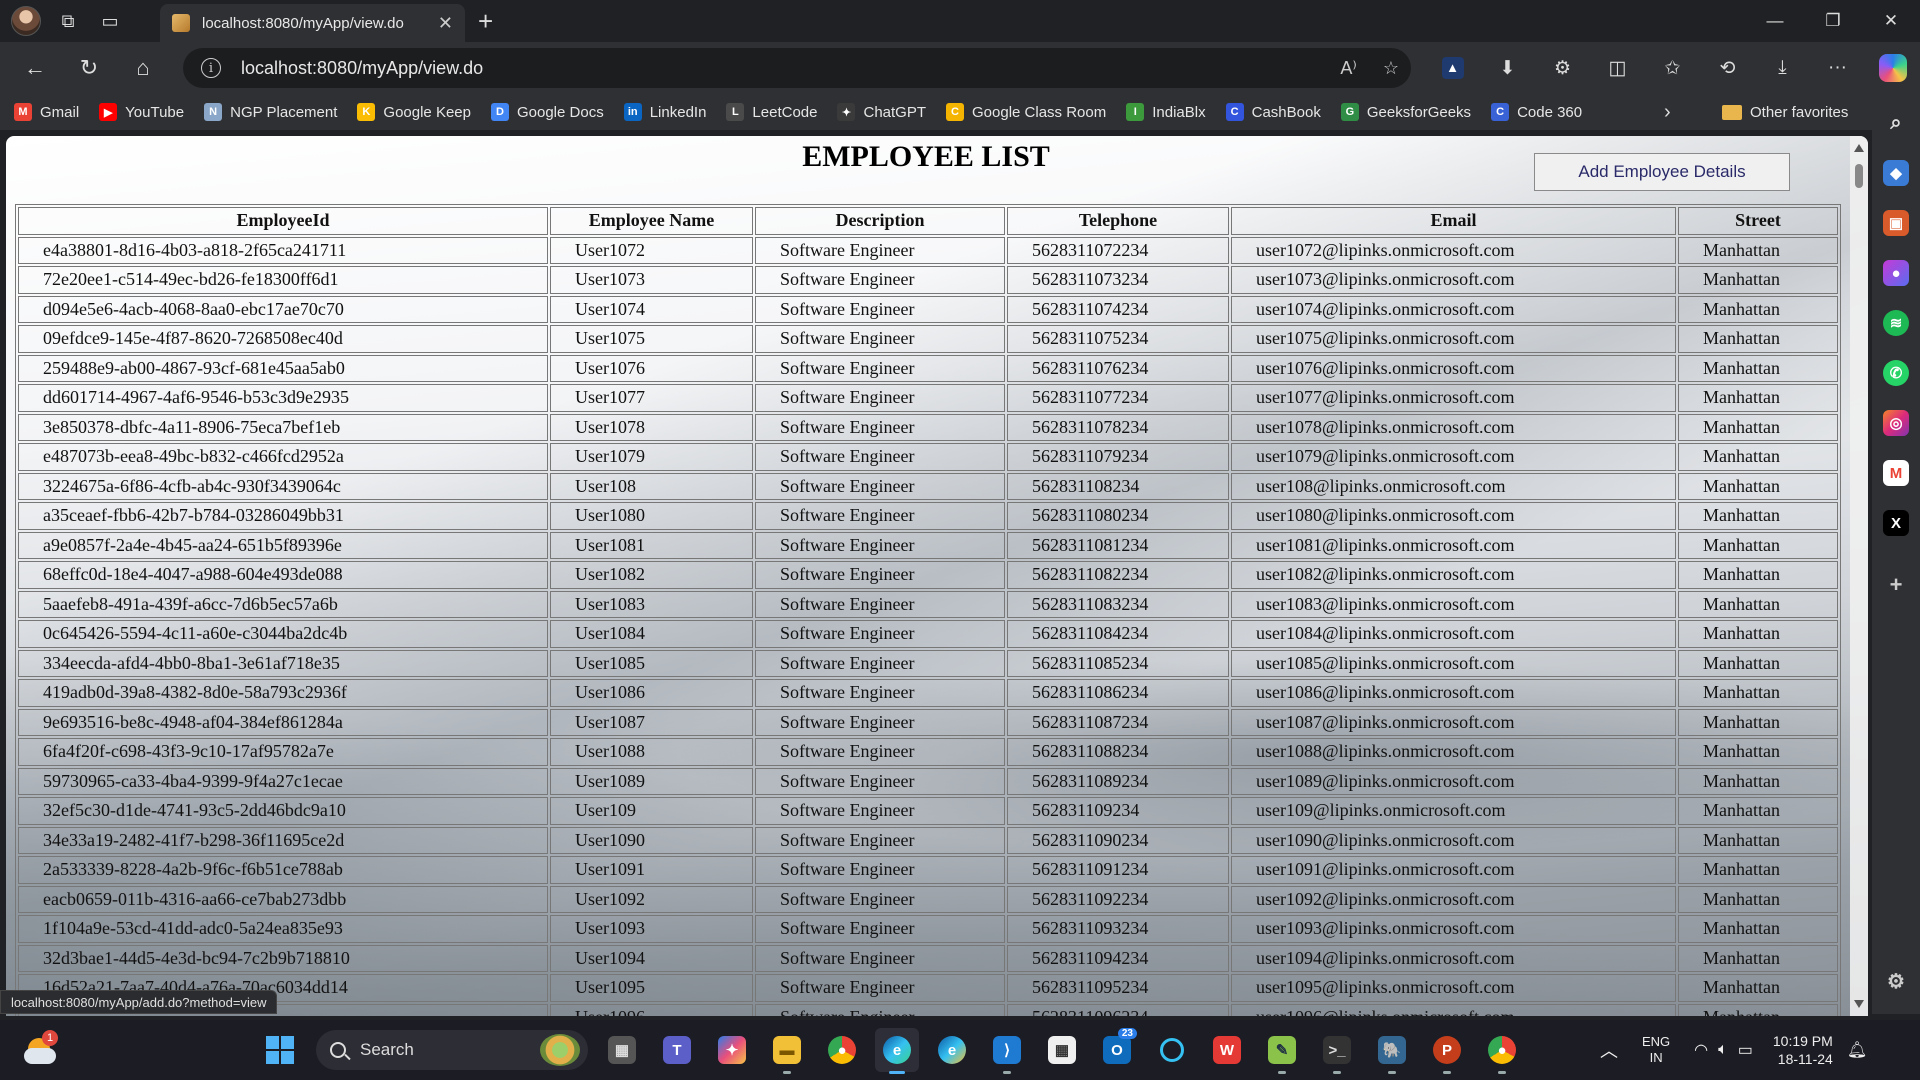 This screenshot has height=1080, width=1920. Describe the element at coordinates (664, 112) in the screenshot. I see `bookmark-linkedin: in LinkedIn` at that location.